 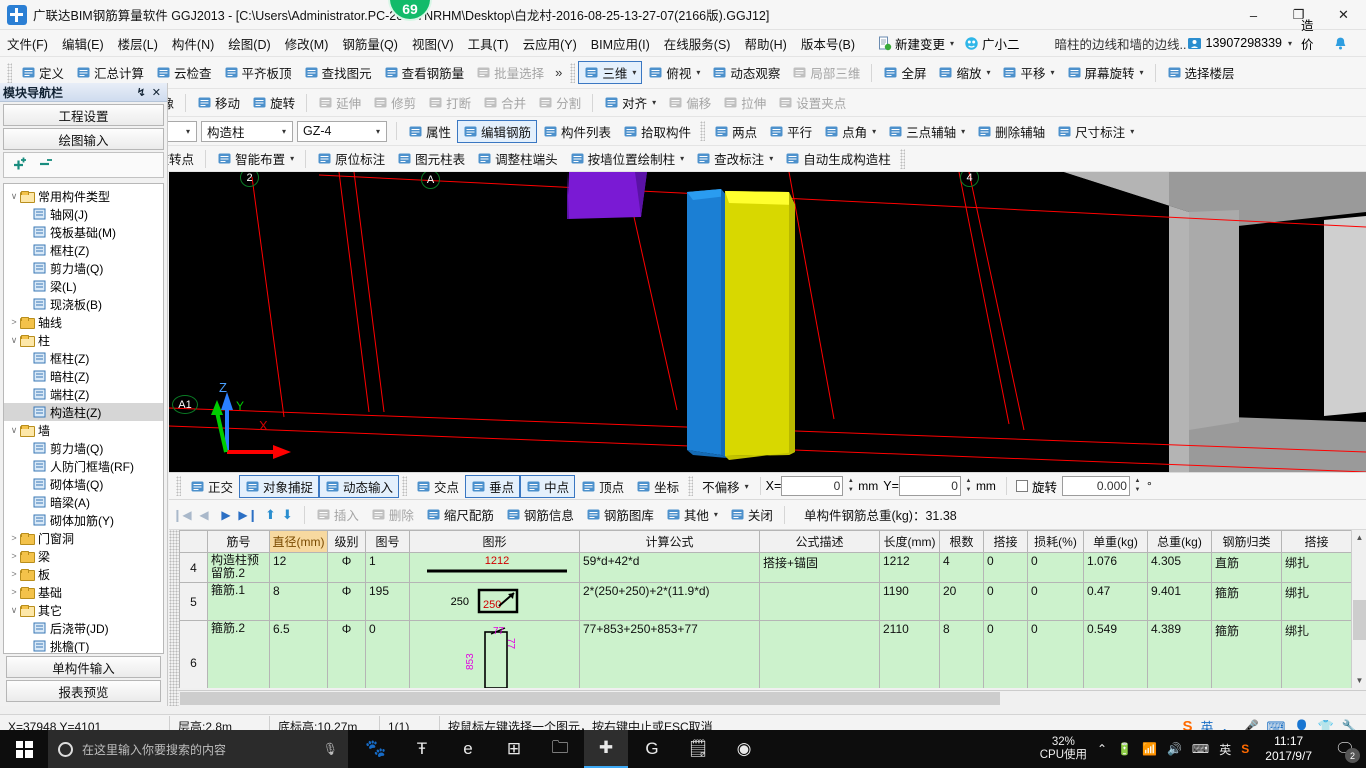 I want to click on menu-8: 工具(T), so click(x=488, y=43).